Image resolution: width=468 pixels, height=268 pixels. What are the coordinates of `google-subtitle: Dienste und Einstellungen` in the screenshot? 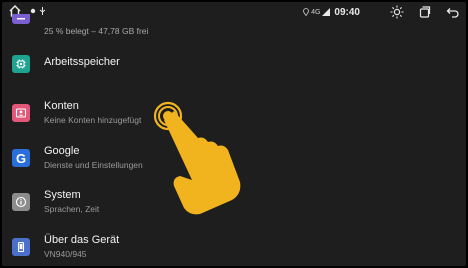 It's located at (93, 165).